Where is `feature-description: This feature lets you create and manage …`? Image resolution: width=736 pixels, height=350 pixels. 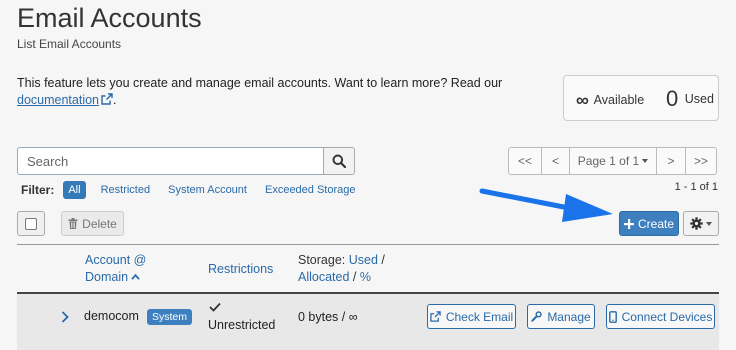
feature-description: This feature lets you create and manage … is located at coordinates (267, 92).